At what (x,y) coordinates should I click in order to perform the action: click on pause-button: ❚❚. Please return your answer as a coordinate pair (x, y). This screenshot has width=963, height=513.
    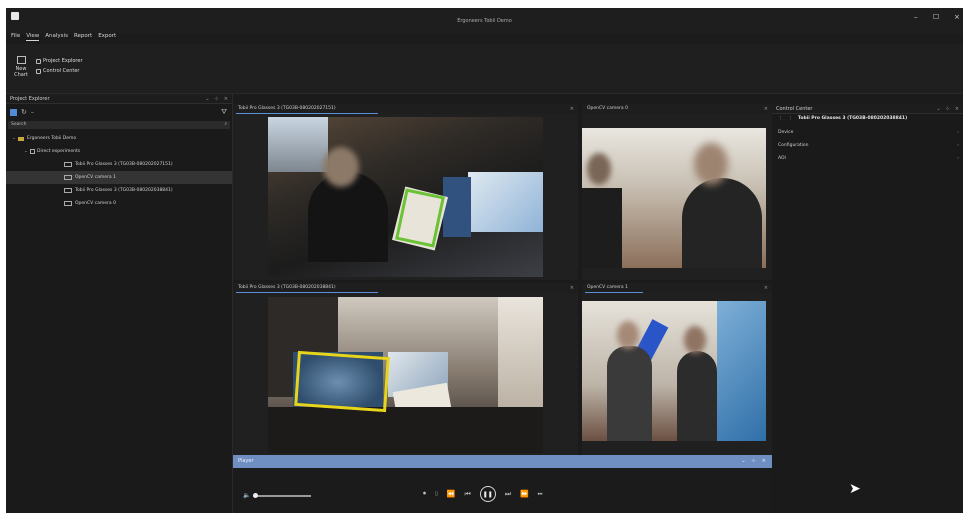
    Looking at the image, I should click on (487, 494).